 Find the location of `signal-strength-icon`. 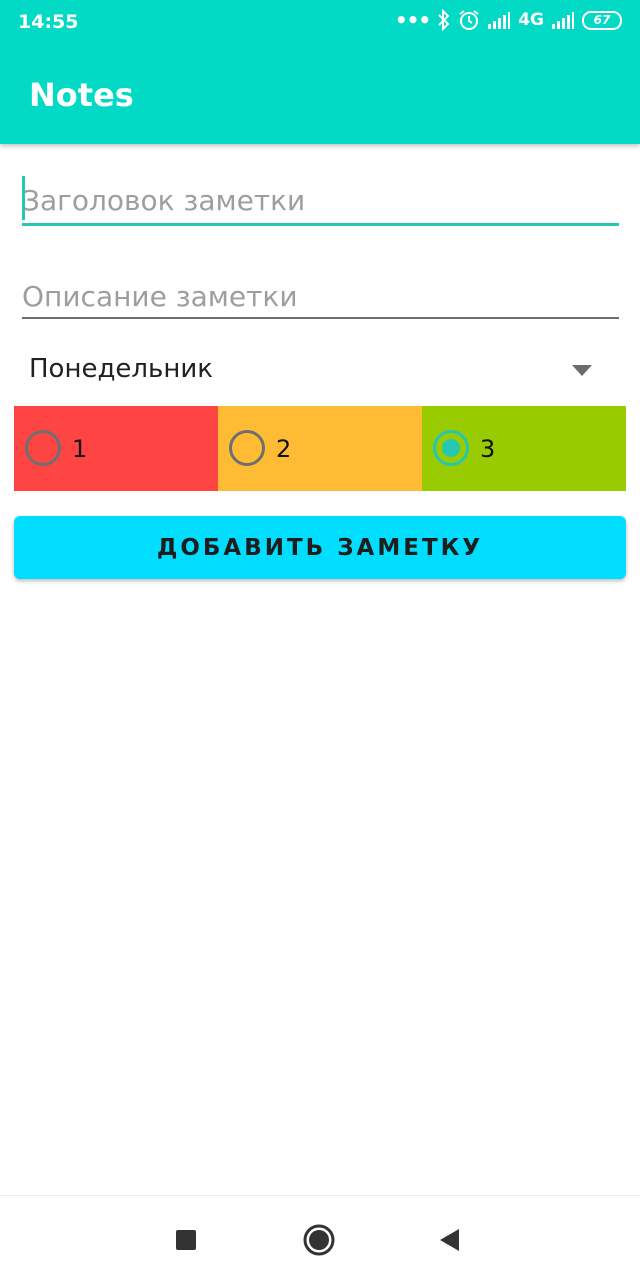

signal-strength-icon is located at coordinates (499, 20).